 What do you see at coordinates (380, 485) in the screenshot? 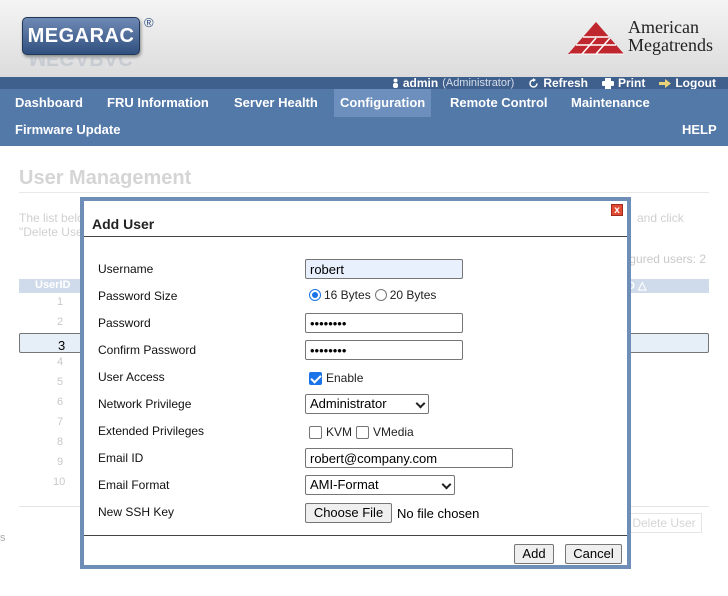
I see `email-format-select: AMI-Format` at bounding box center [380, 485].